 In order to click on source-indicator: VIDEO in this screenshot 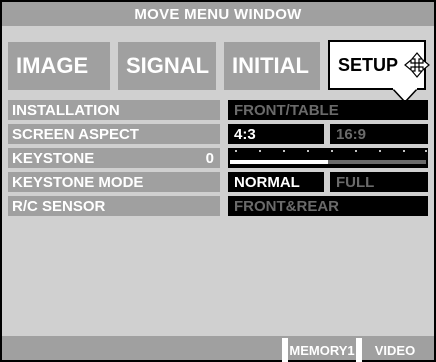, I will do `click(395, 350)`.